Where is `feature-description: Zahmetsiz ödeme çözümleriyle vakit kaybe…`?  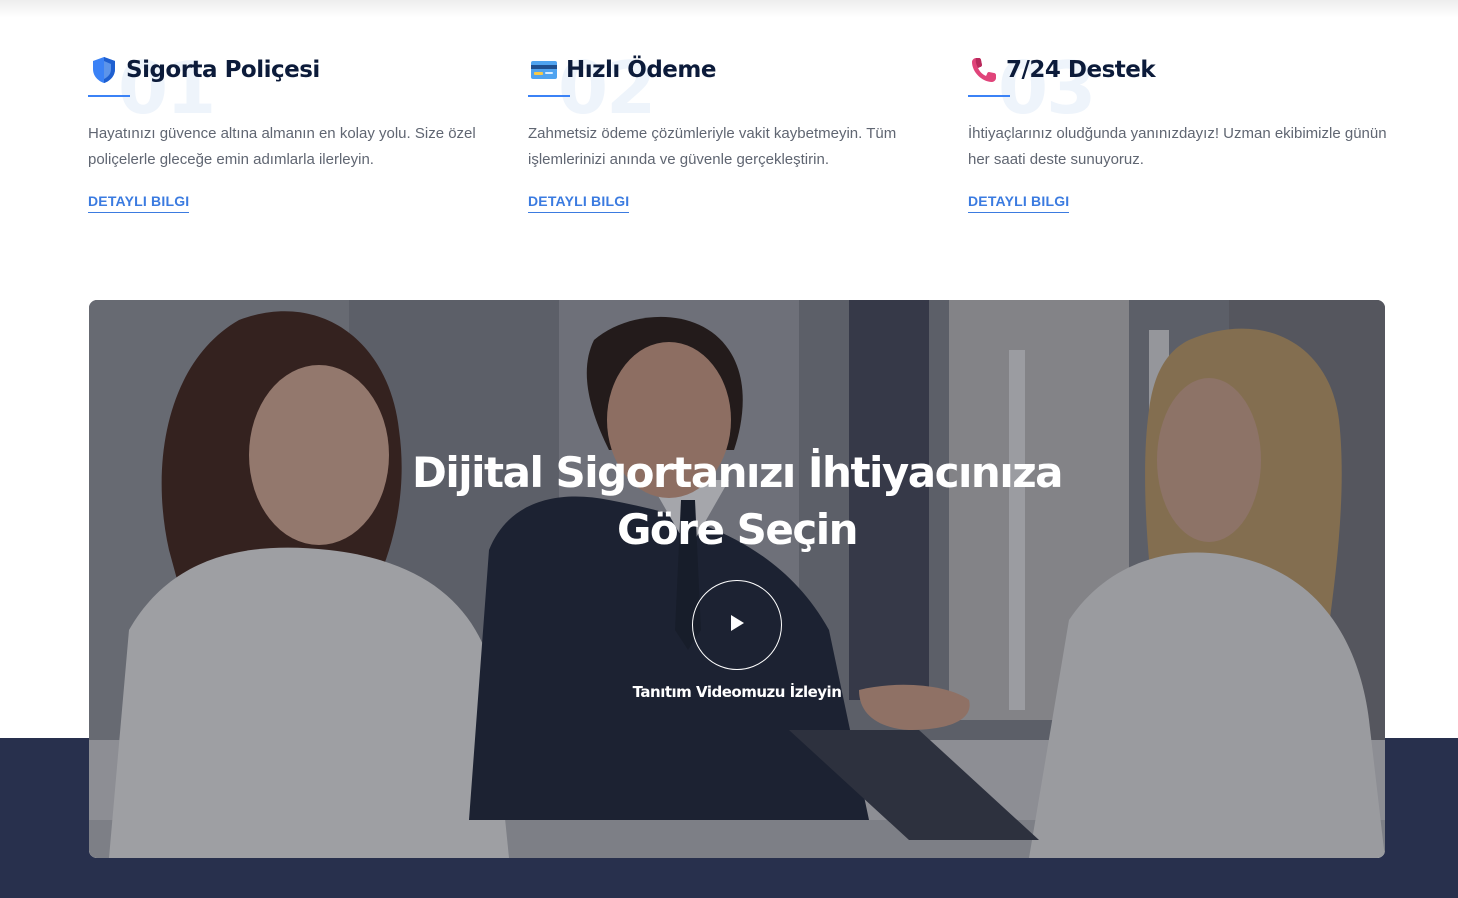 feature-description: Zahmetsiz ödeme çözümleriyle vakit kaybe… is located at coordinates (712, 146).